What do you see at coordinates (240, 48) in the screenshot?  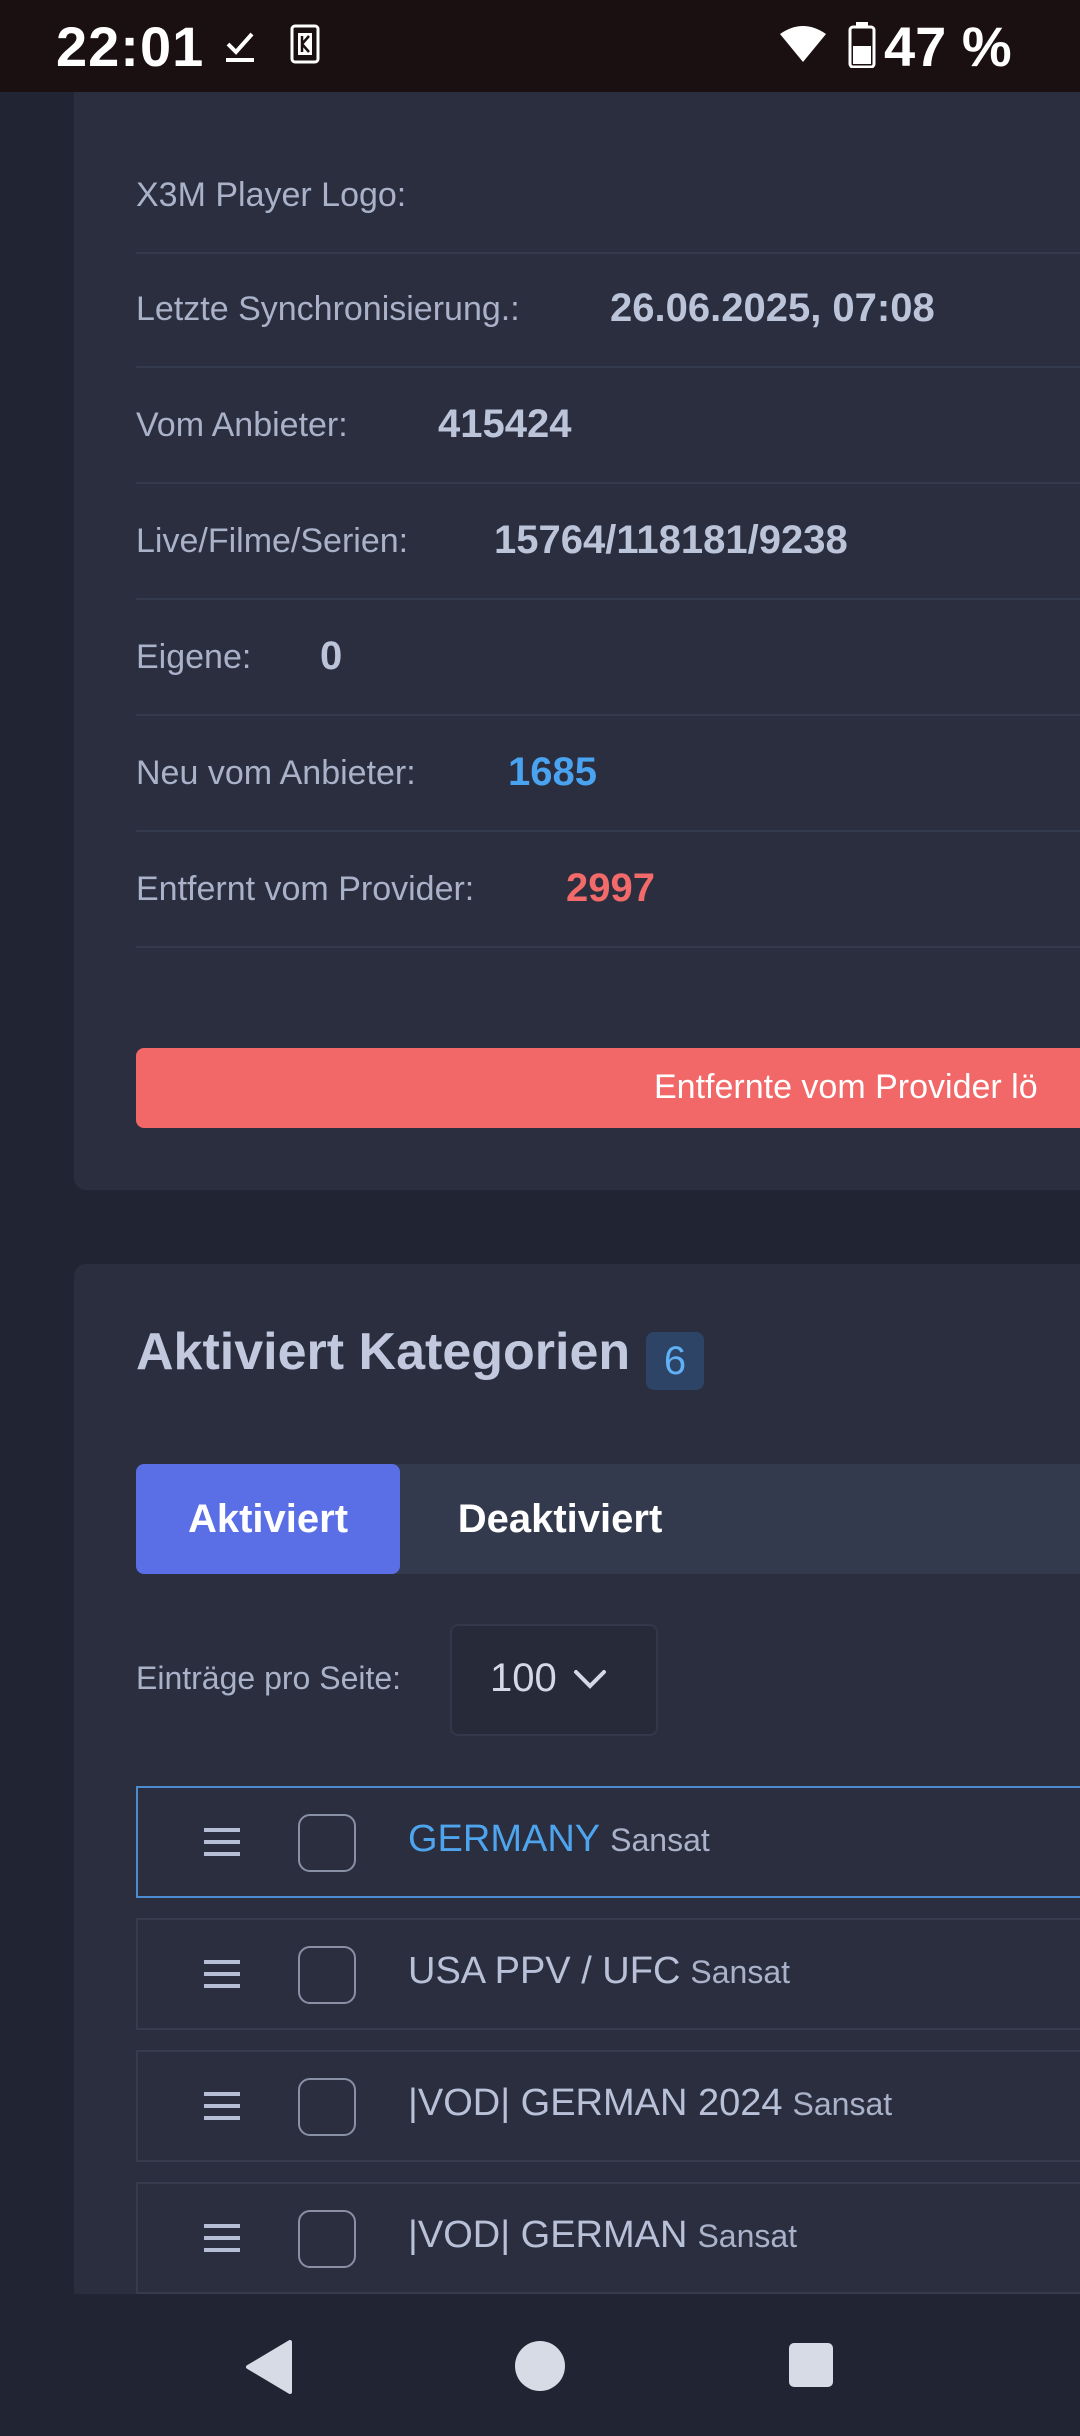 I see `download-done-icon` at bounding box center [240, 48].